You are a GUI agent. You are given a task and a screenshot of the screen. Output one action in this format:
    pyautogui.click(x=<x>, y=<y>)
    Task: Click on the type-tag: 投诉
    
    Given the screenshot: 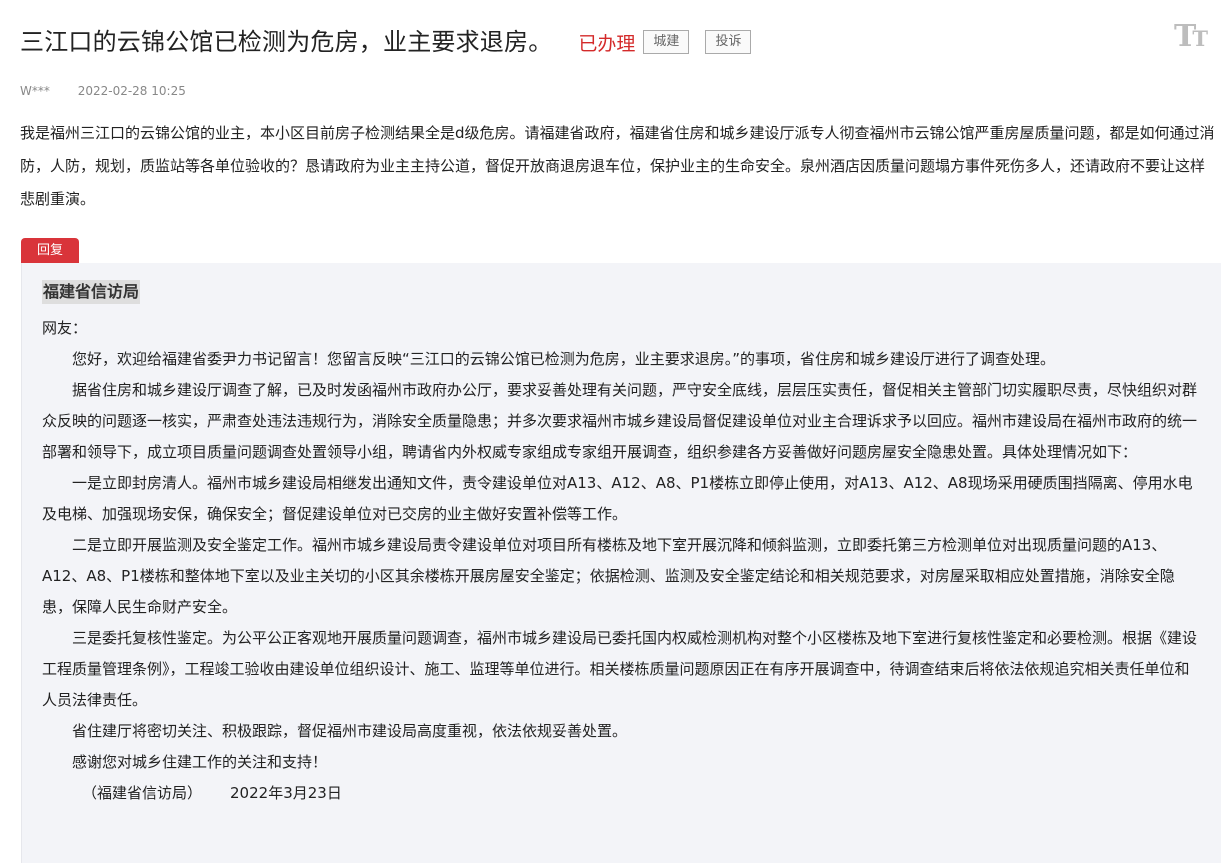 What is the action you would take?
    pyautogui.click(x=728, y=42)
    